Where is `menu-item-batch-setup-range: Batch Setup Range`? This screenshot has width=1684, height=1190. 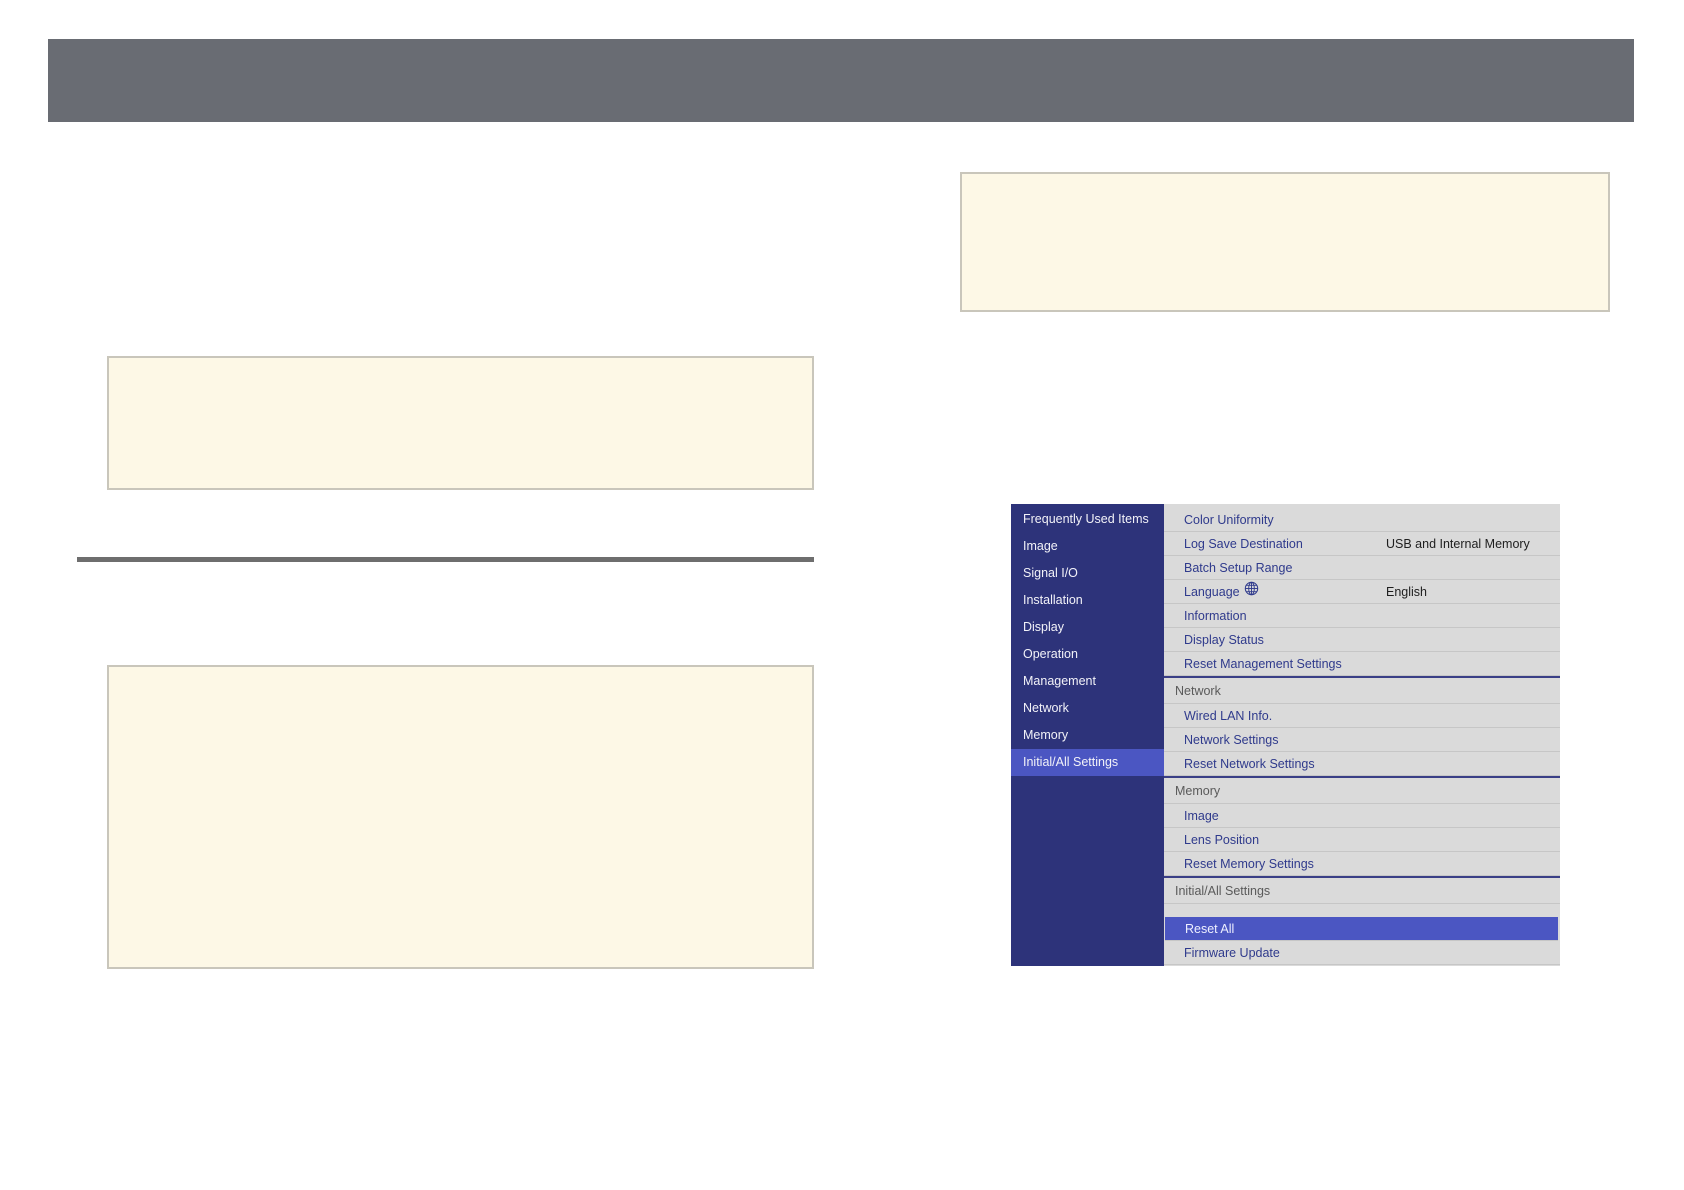
menu-item-batch-setup-range: Batch Setup Range is located at coordinates (1362, 568).